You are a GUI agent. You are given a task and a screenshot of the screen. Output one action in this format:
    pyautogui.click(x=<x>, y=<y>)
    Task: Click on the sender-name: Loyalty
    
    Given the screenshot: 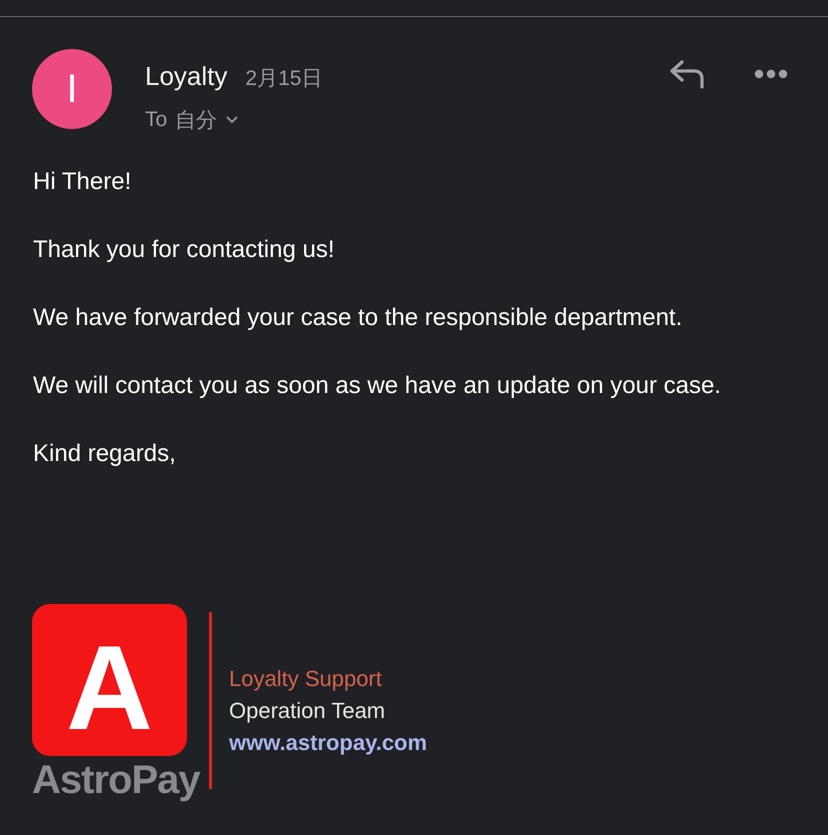 What is the action you would take?
    pyautogui.click(x=186, y=76)
    